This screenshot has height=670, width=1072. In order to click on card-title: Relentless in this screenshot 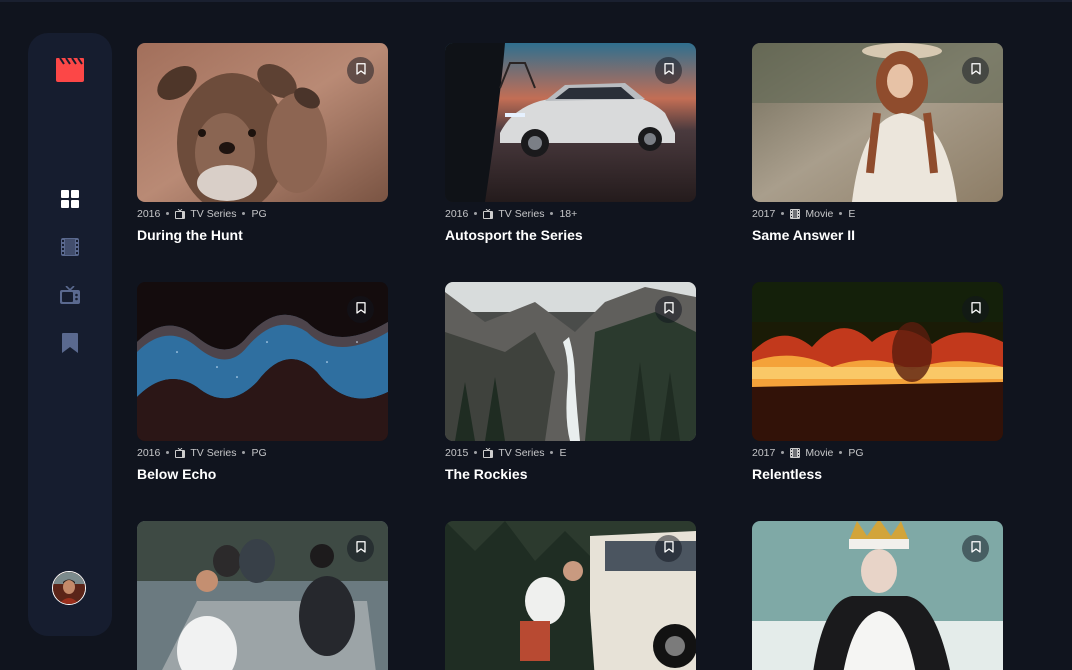, I will do `click(877, 474)`.